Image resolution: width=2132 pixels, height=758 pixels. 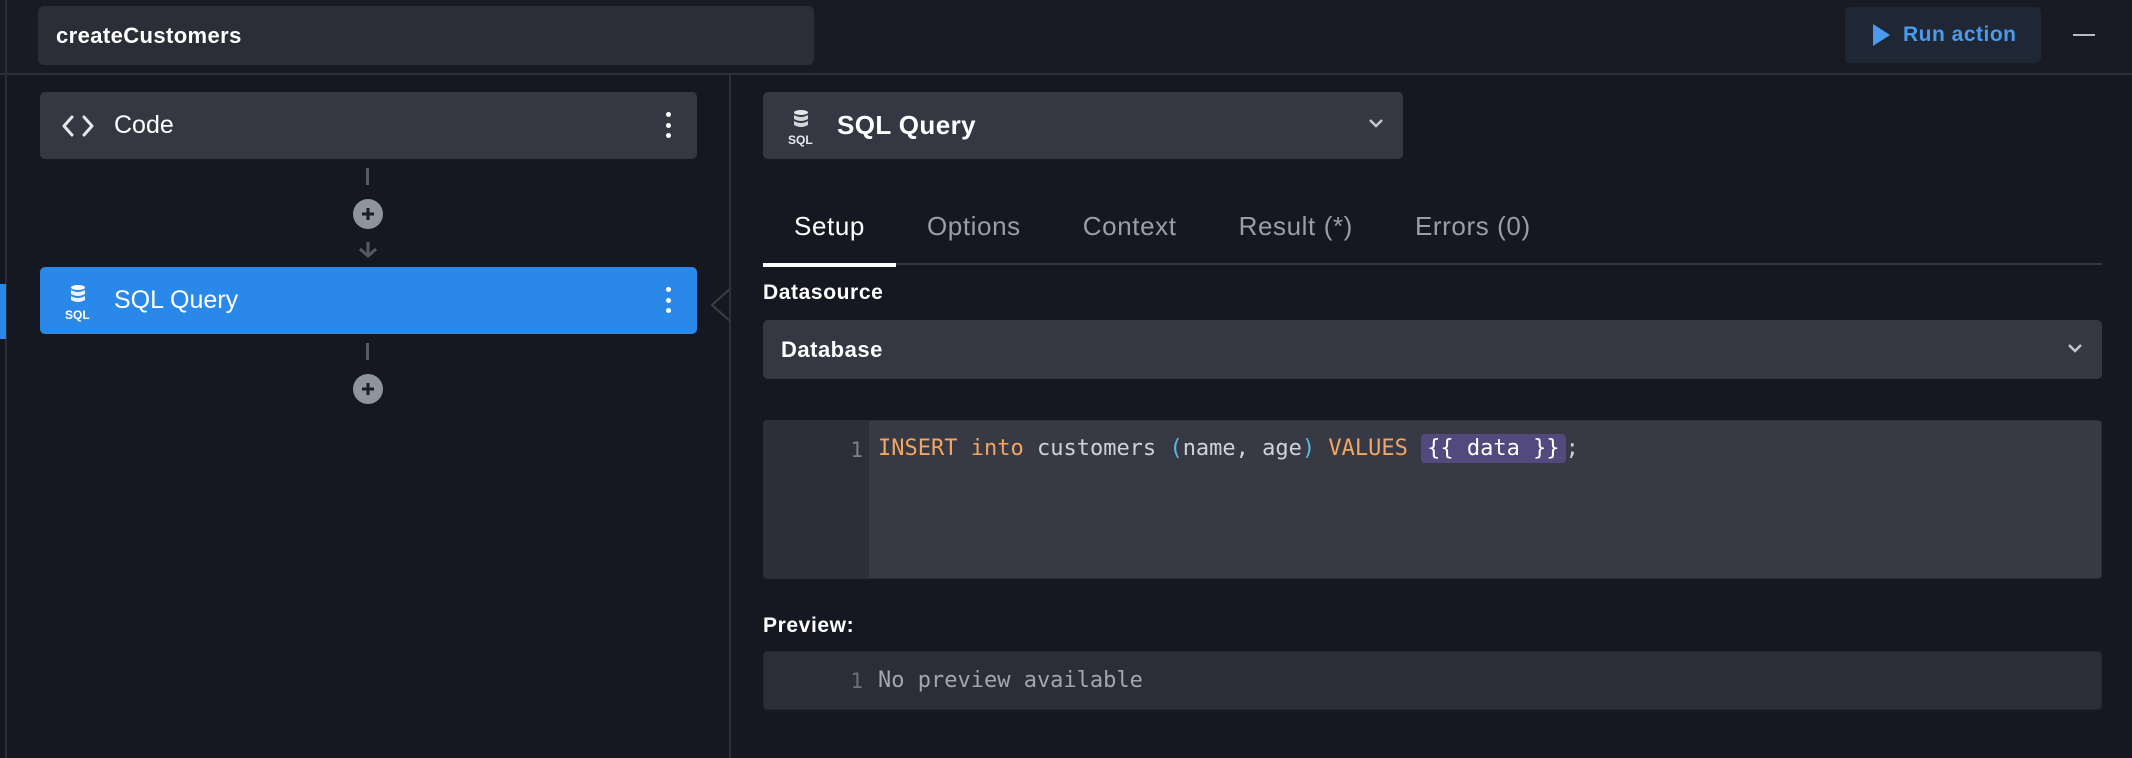 I want to click on close-paren: ), so click(x=1308, y=448).